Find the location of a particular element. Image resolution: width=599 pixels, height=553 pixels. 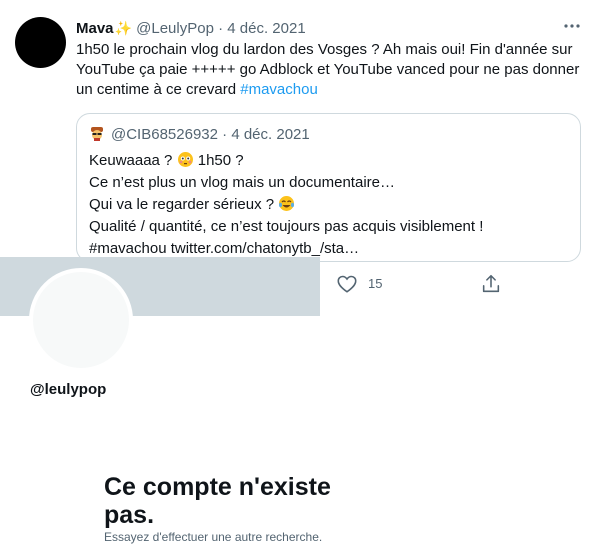

hashtag-link: #mavachou is located at coordinates (279, 89).